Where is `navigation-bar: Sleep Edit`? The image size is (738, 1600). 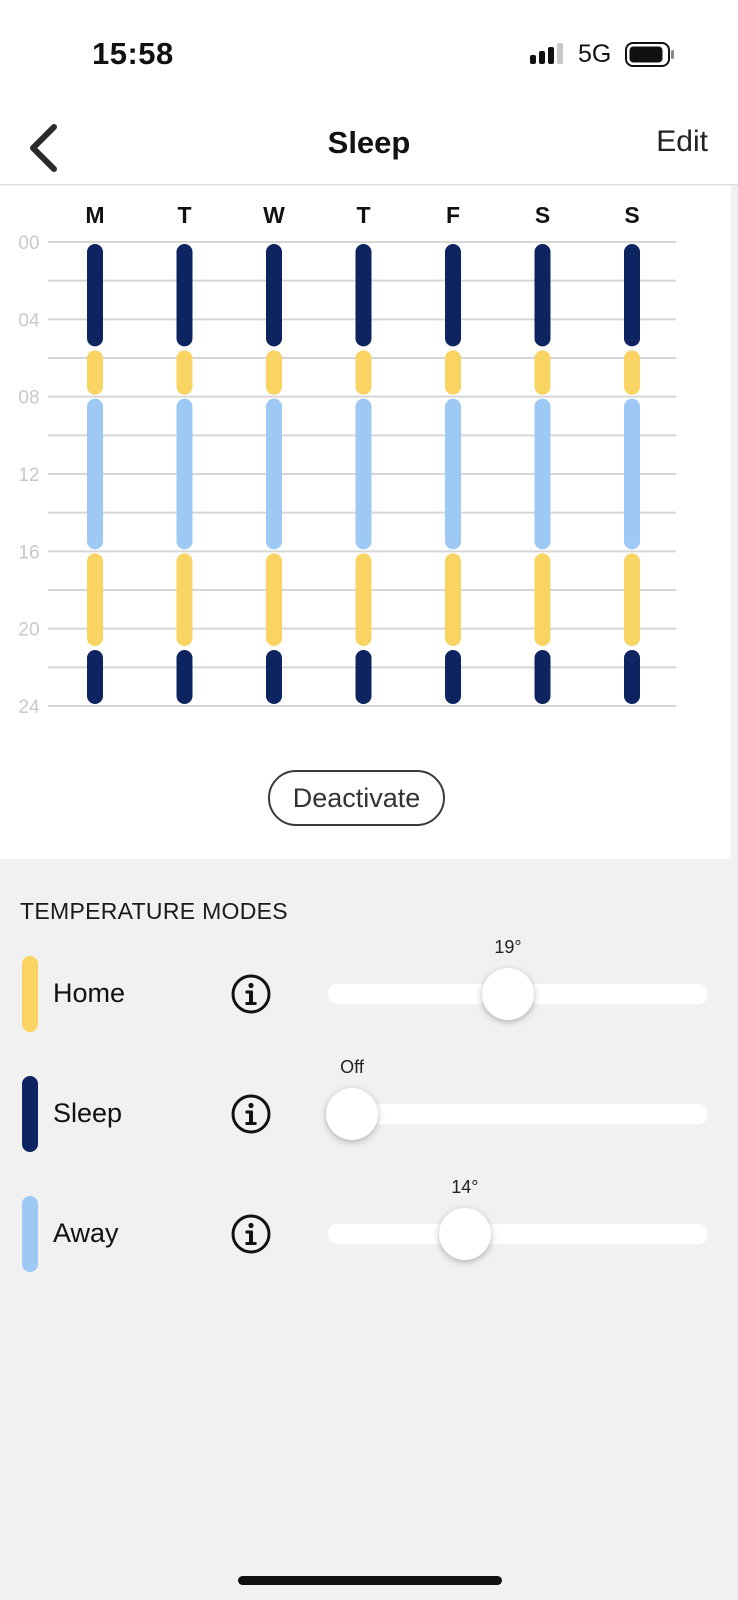
navigation-bar: Sleep Edit is located at coordinates (369, 145).